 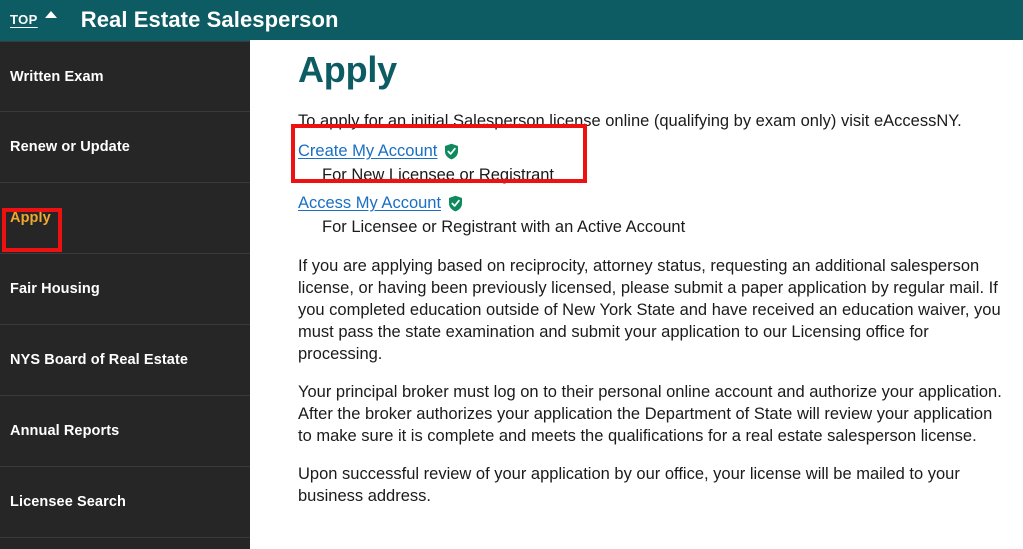 I want to click on caret-up-icon, so click(x=50, y=14).